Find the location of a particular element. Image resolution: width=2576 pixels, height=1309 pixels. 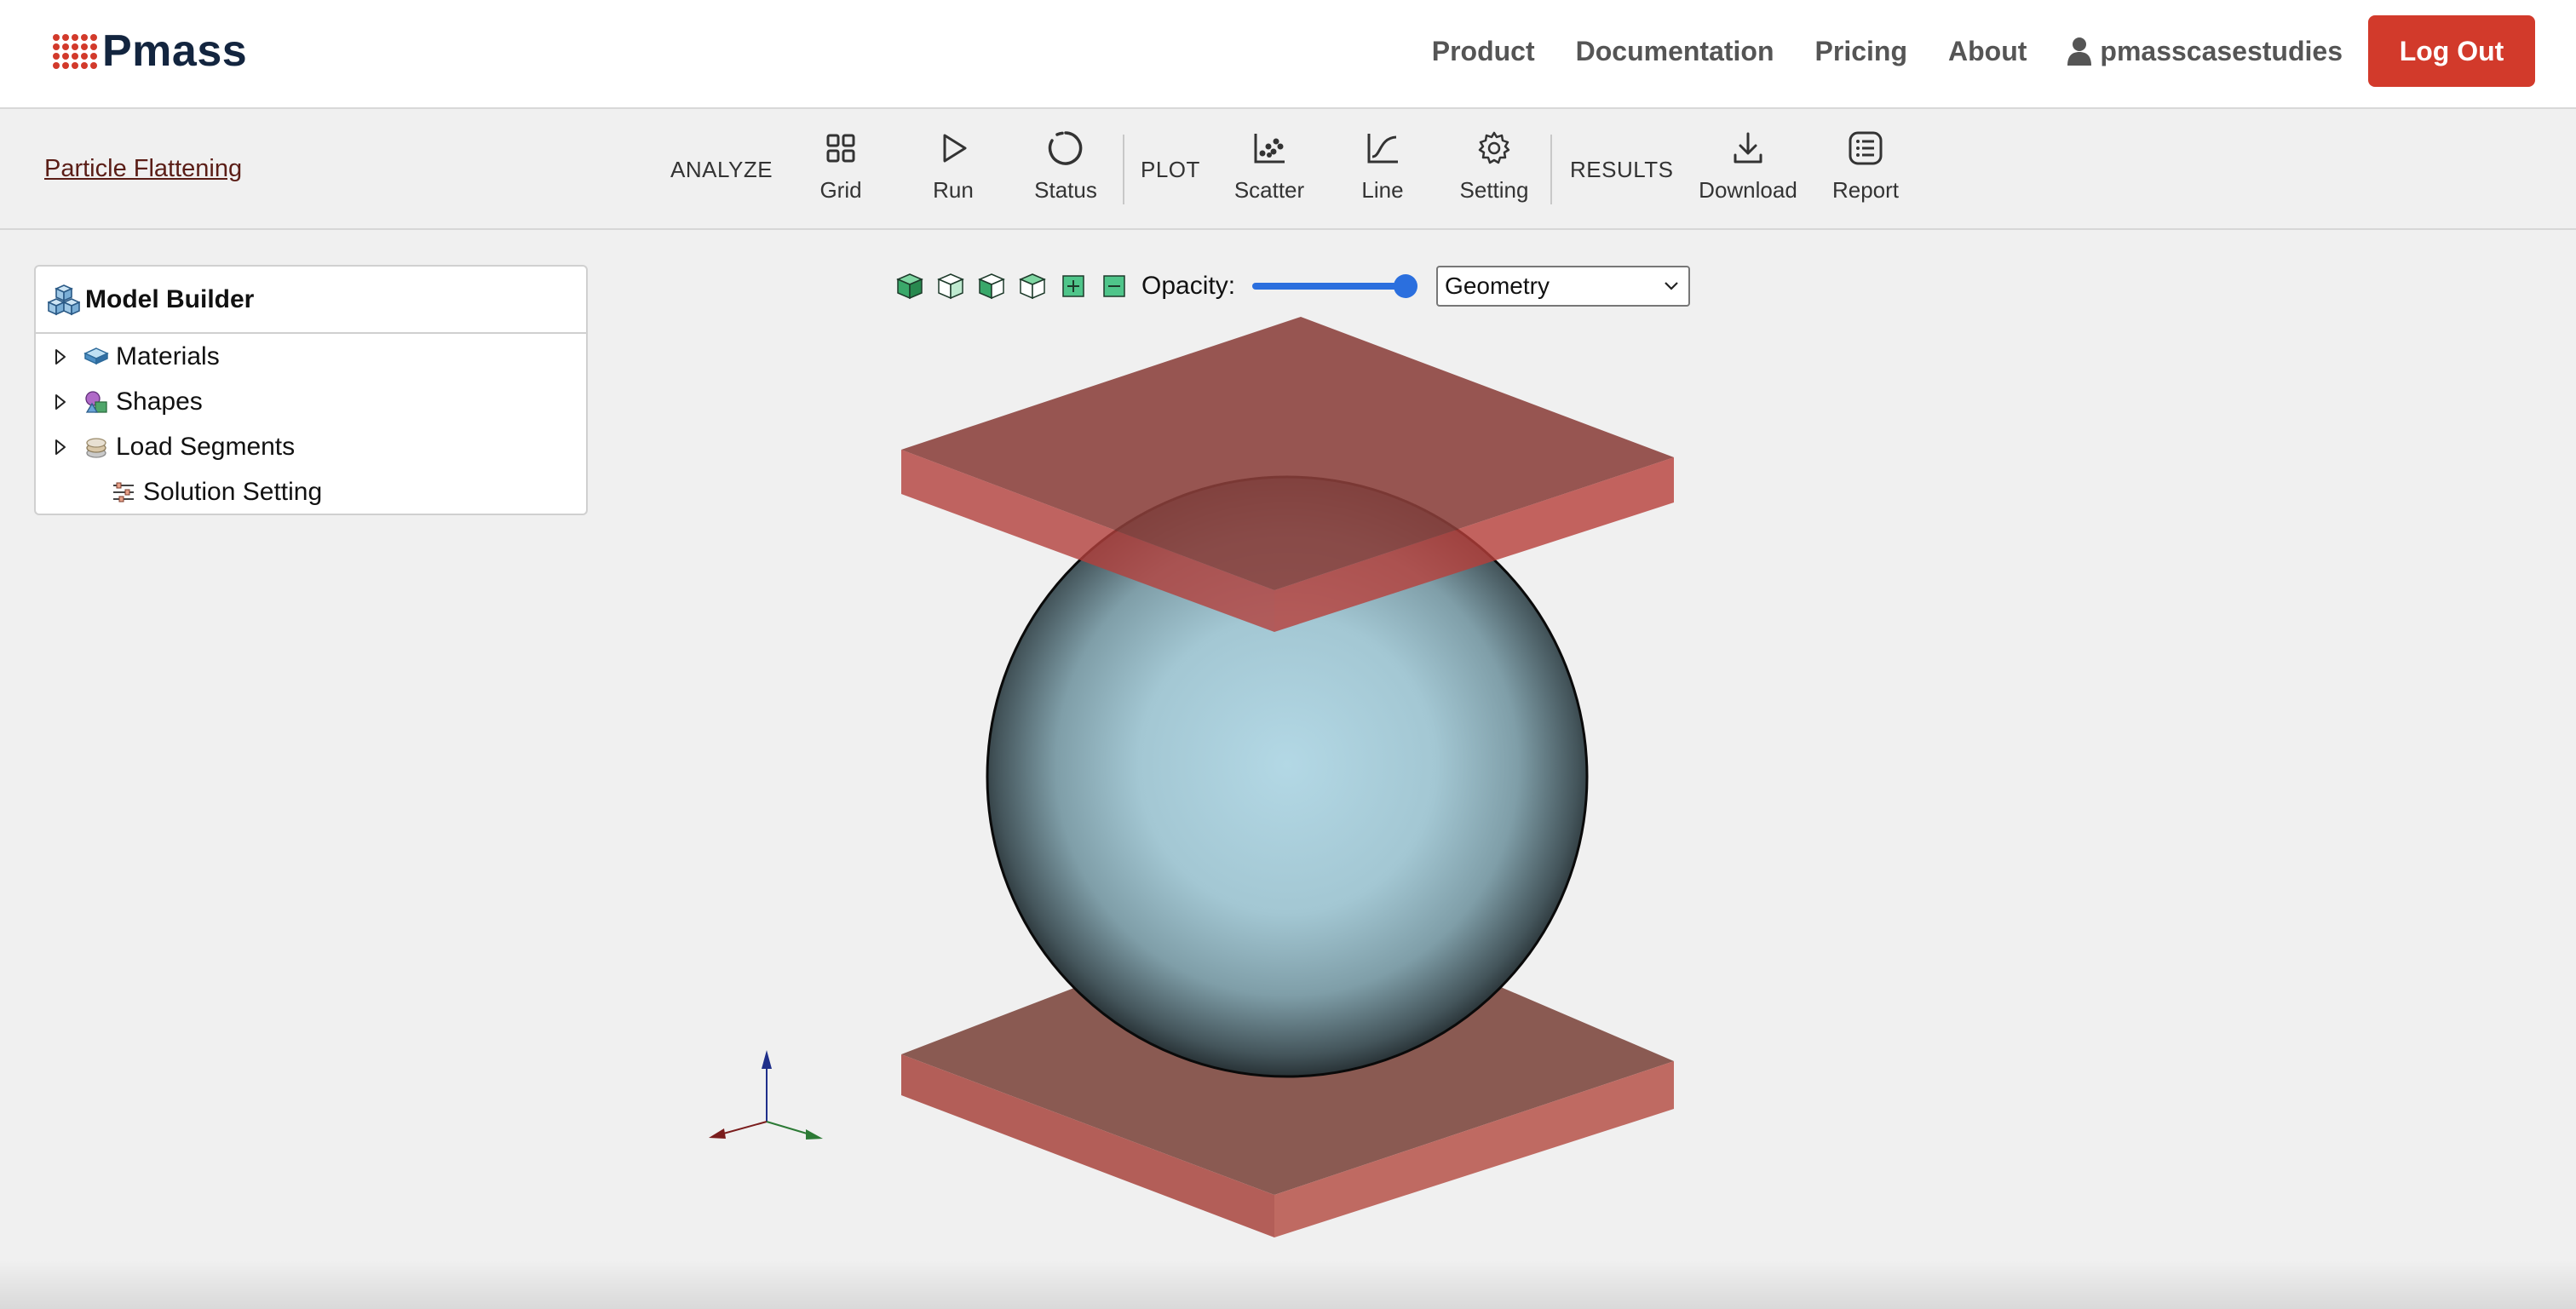

tree-item-materials: Materials is located at coordinates (311, 356).